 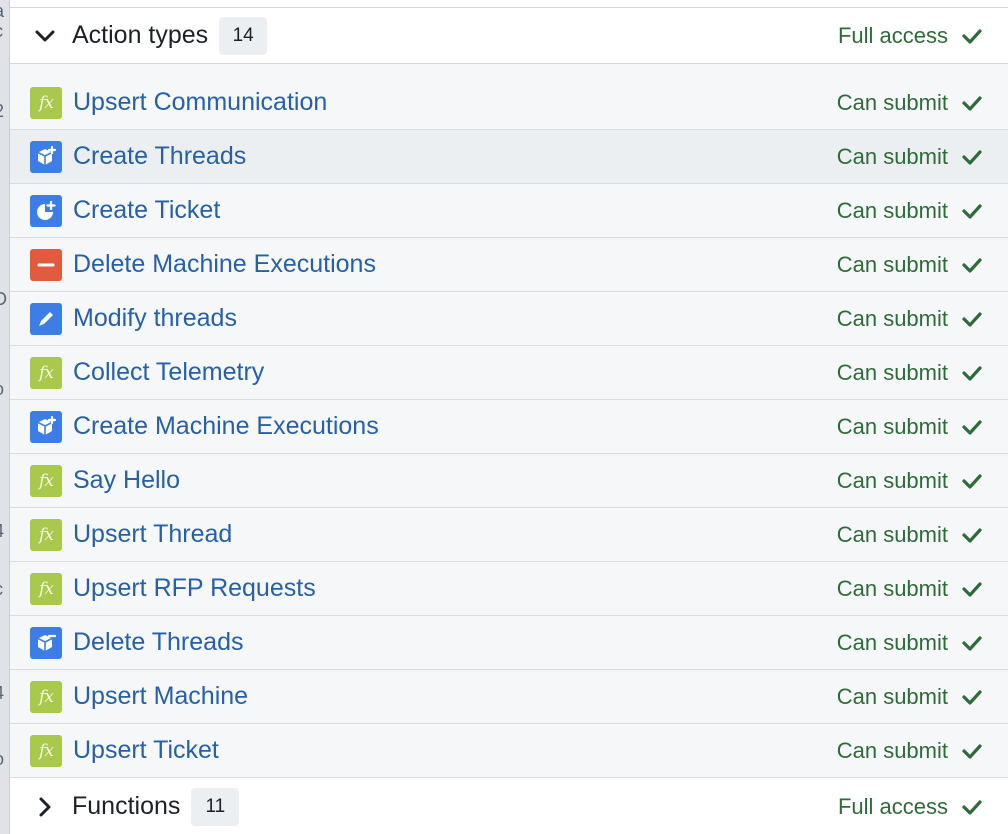 I want to click on action-types-header: Action types 14 Full access, so click(x=509, y=36).